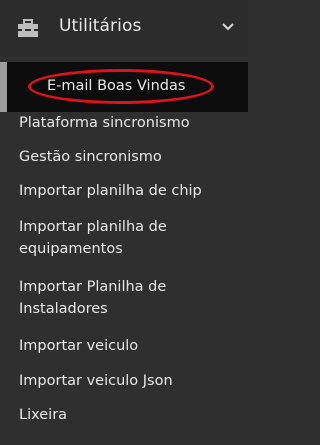  I want to click on utilitarios-menu-header: Utilitários, so click(124, 28).